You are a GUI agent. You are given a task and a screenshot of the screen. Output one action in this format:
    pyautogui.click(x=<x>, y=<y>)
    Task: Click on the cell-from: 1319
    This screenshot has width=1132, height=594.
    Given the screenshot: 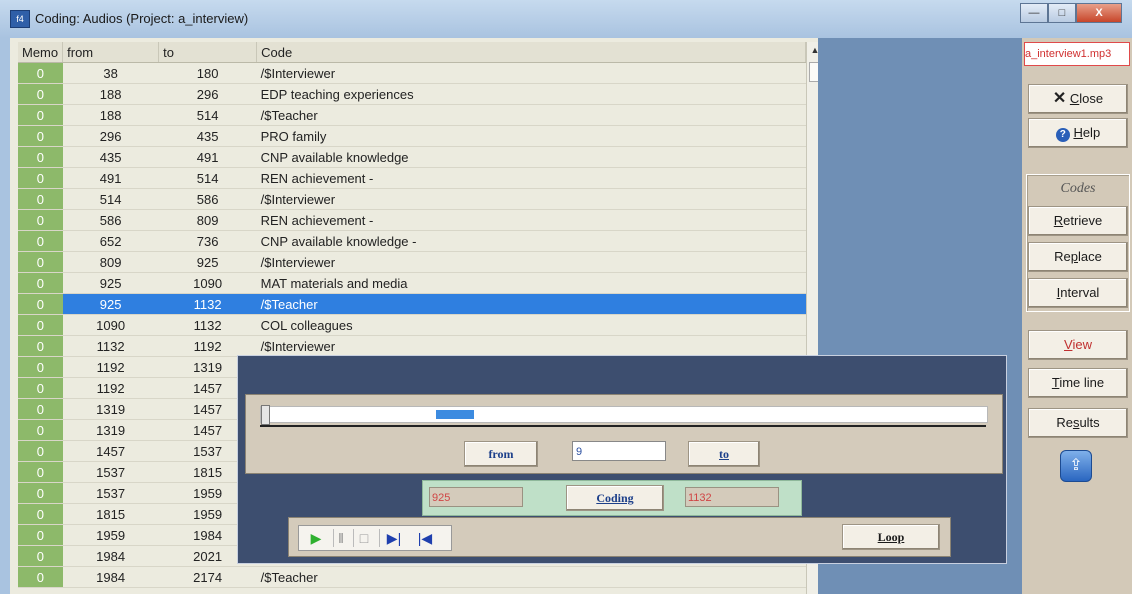 What is the action you would take?
    pyautogui.click(x=110, y=430)
    